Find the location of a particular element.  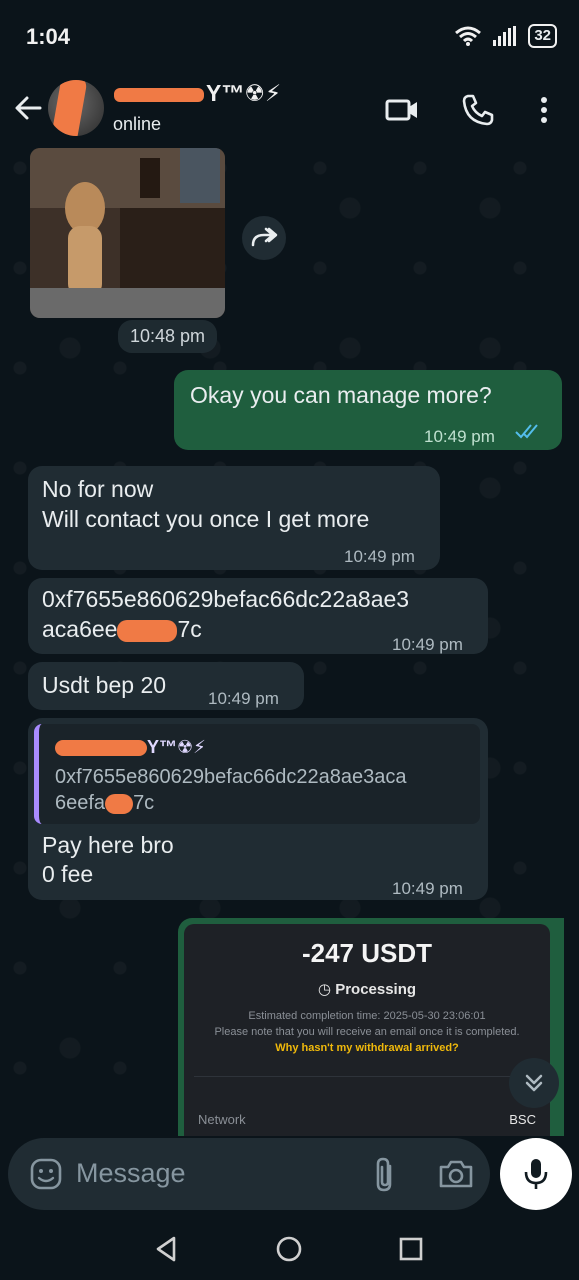

message-text-line: aca6ee 7c is located at coordinates (122, 629).